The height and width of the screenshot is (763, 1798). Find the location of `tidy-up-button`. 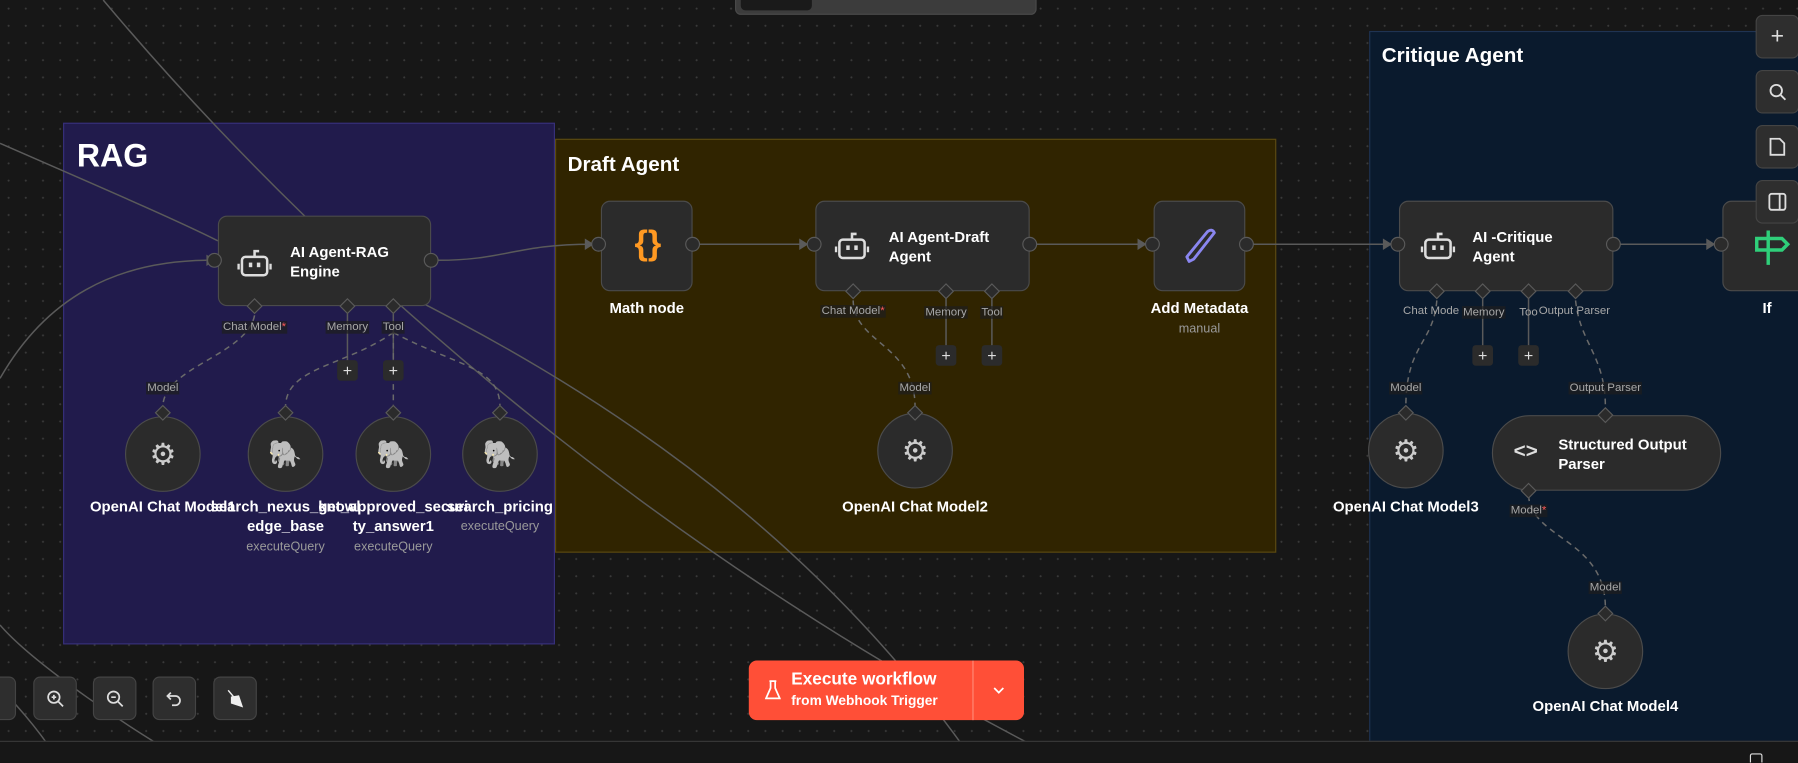

tidy-up-button is located at coordinates (235, 698).